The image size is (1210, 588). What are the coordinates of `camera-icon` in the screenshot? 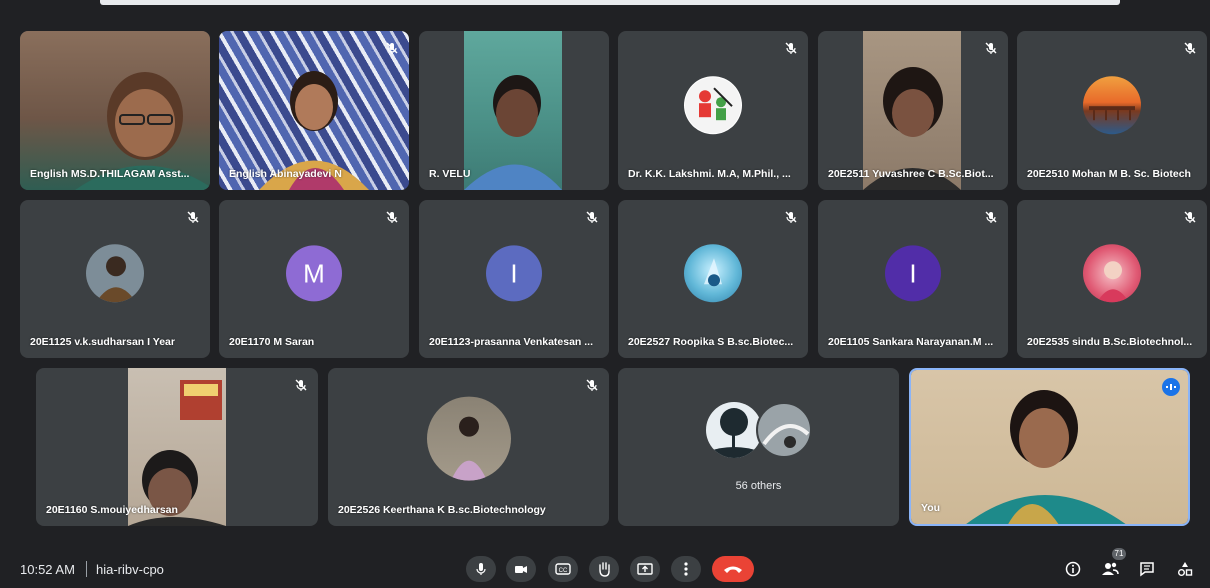 It's located at (521, 569).